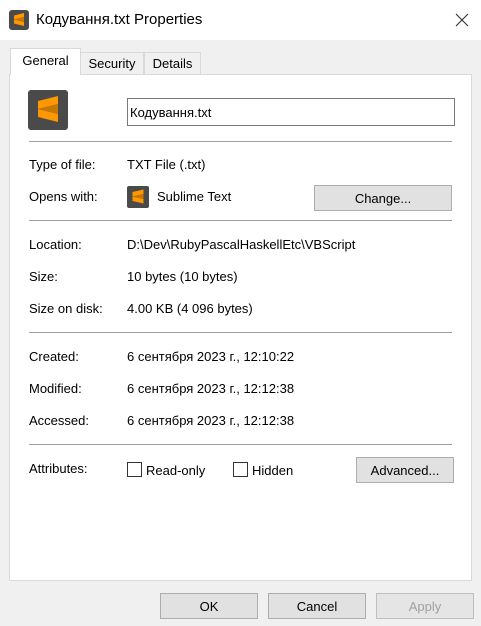 The height and width of the screenshot is (626, 481). I want to click on read-only-label: Read-only, so click(175, 470).